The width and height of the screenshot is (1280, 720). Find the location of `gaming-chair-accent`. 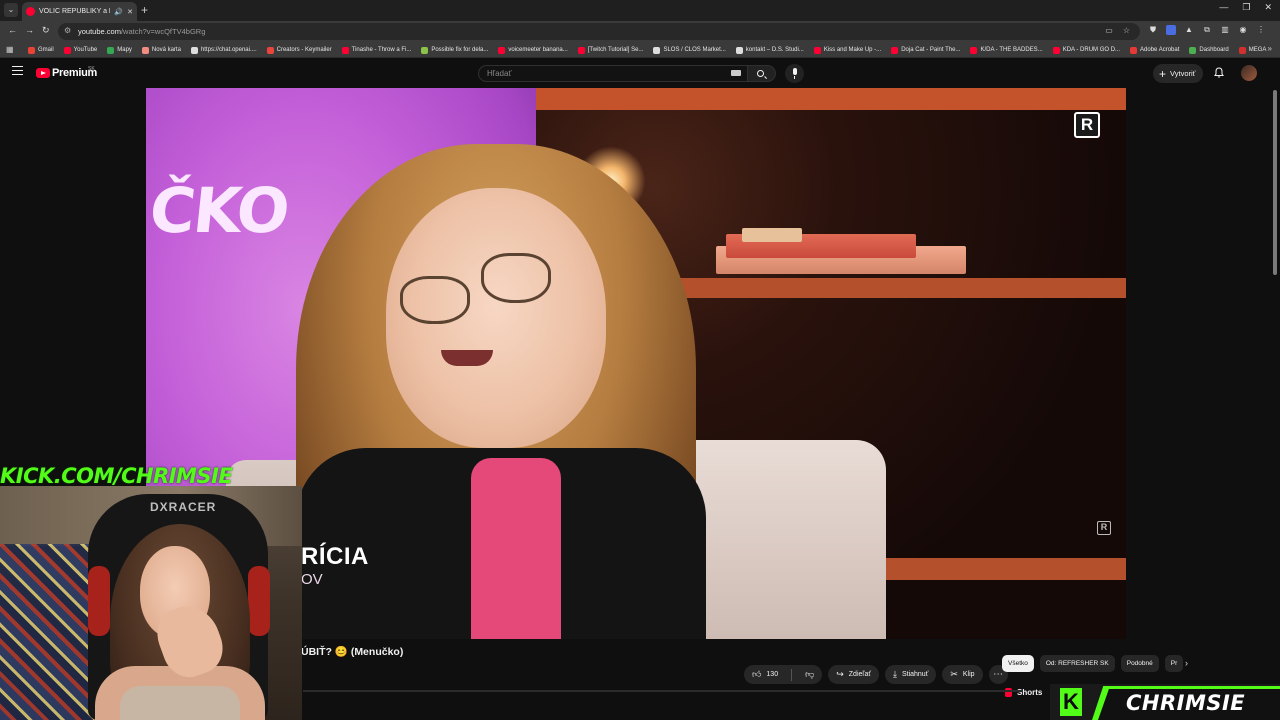

gaming-chair-accent is located at coordinates (99, 601).